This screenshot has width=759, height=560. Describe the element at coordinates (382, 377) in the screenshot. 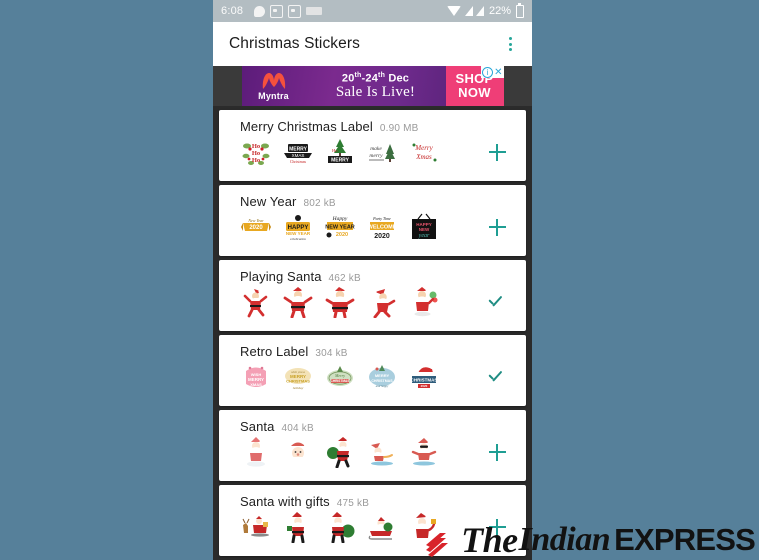

I see `sticker-thumb-blue-merry-christmas-oval: MERRY CHRISTMAS and happy` at that location.